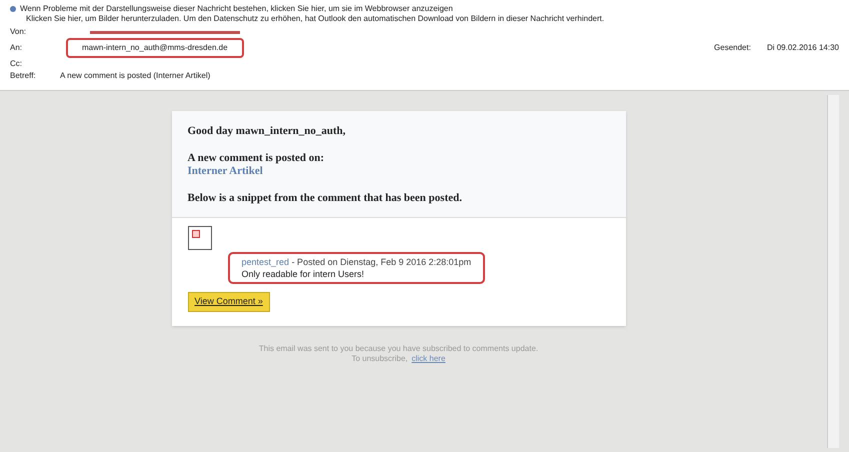 This screenshot has height=452, width=849. What do you see at coordinates (13, 9) in the screenshot?
I see `info-icon` at bounding box center [13, 9].